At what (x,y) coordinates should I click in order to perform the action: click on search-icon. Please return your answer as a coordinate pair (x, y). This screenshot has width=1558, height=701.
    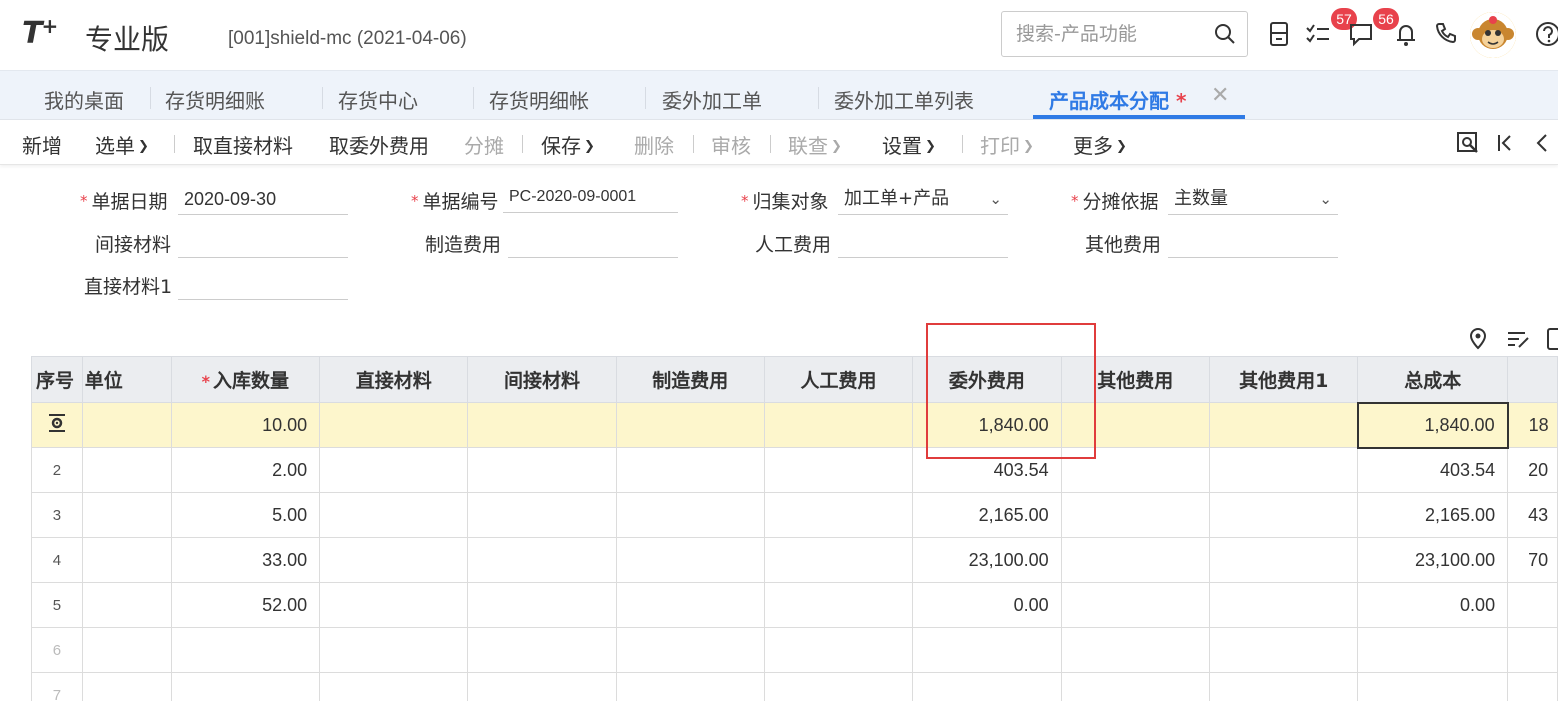
    Looking at the image, I should click on (1225, 34).